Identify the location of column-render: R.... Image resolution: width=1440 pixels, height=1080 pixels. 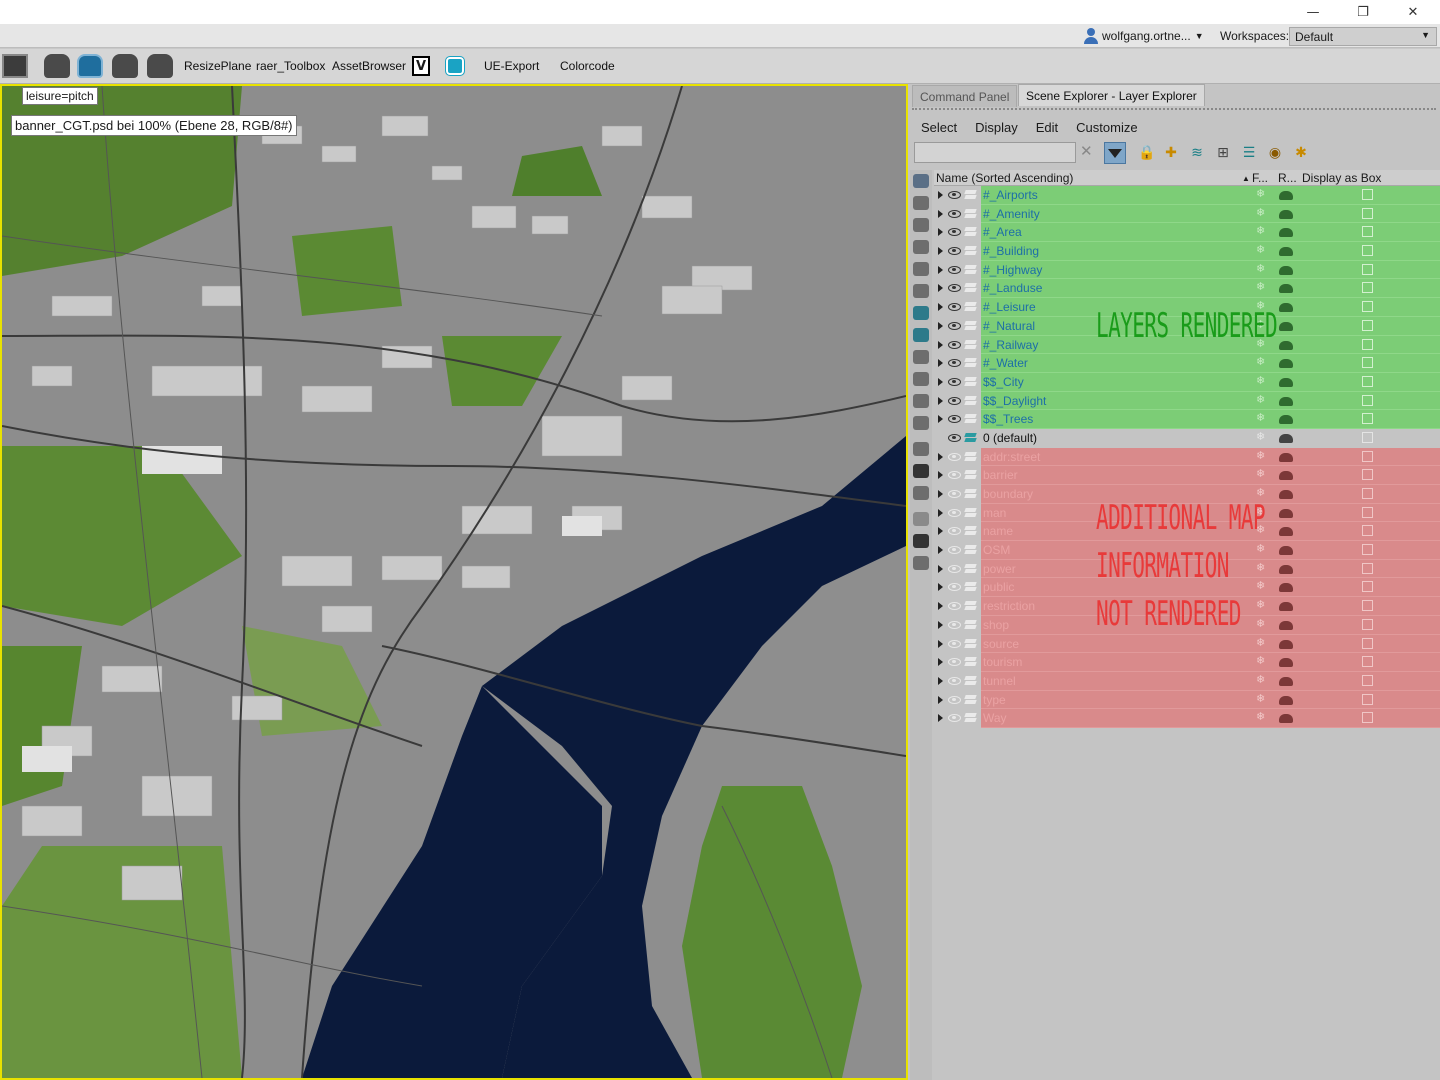
(1287, 178).